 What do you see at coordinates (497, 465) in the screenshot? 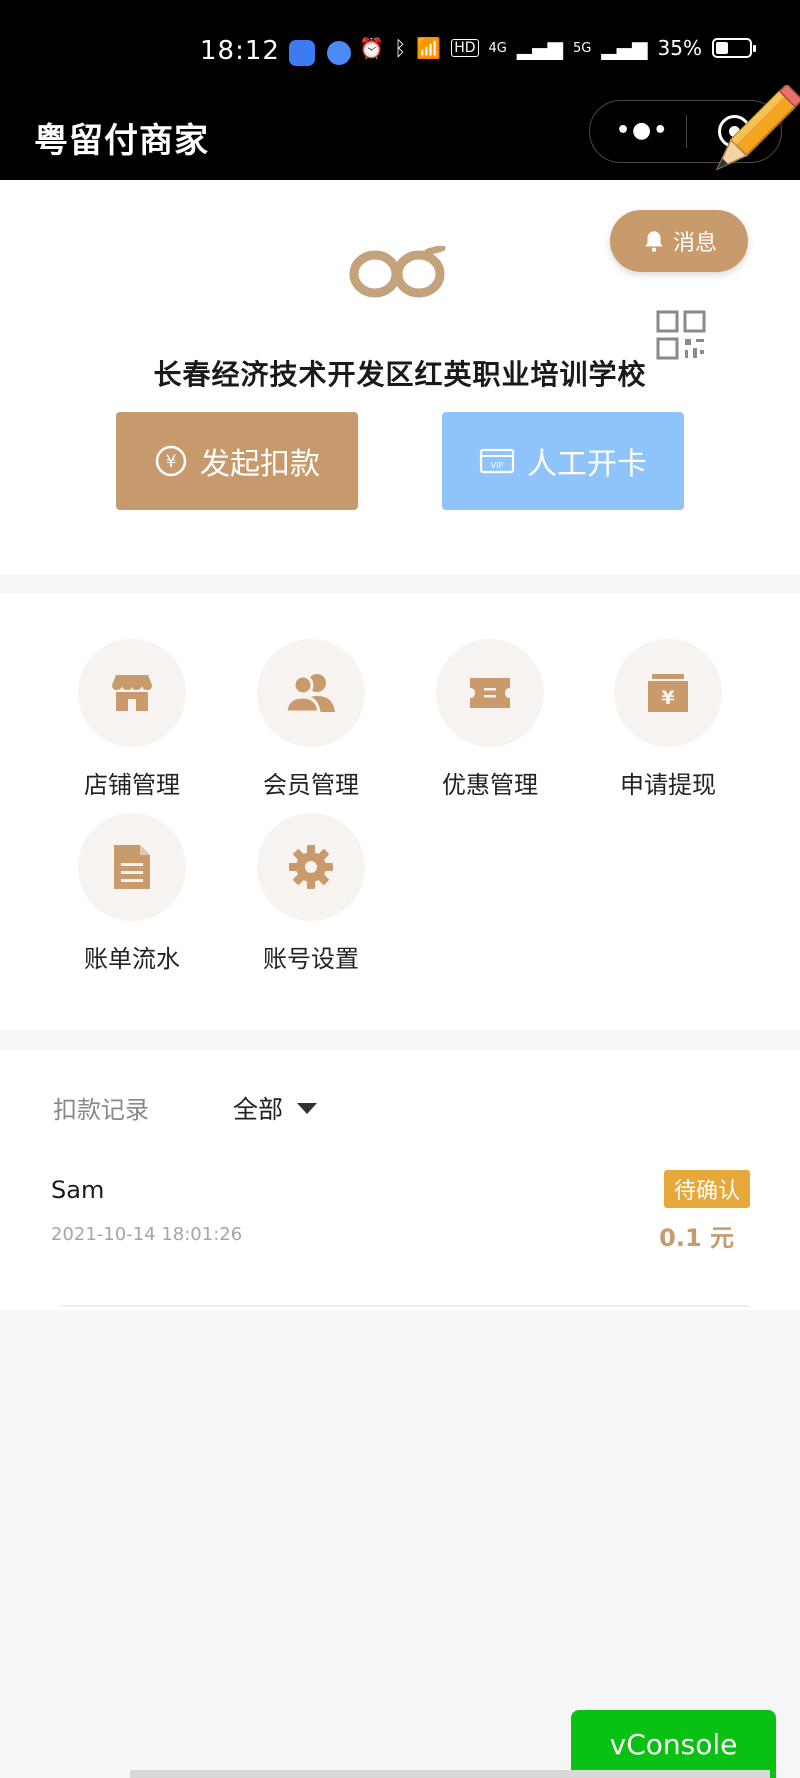
I see `svg-text: VIP` at bounding box center [497, 465].